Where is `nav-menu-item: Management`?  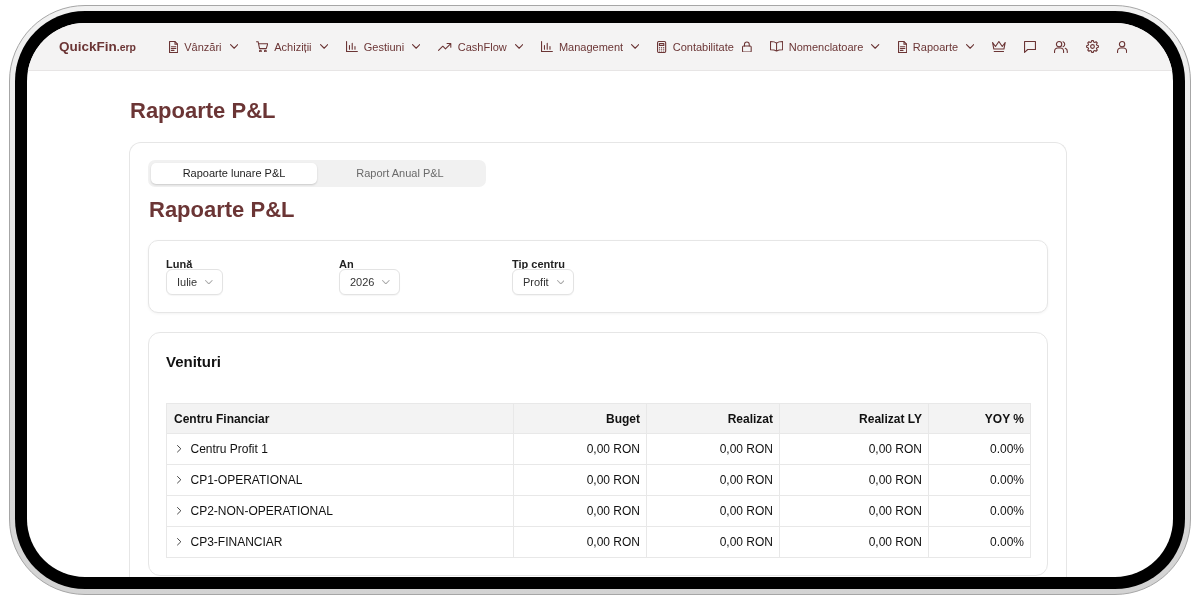 nav-menu-item: Management is located at coordinates (590, 46).